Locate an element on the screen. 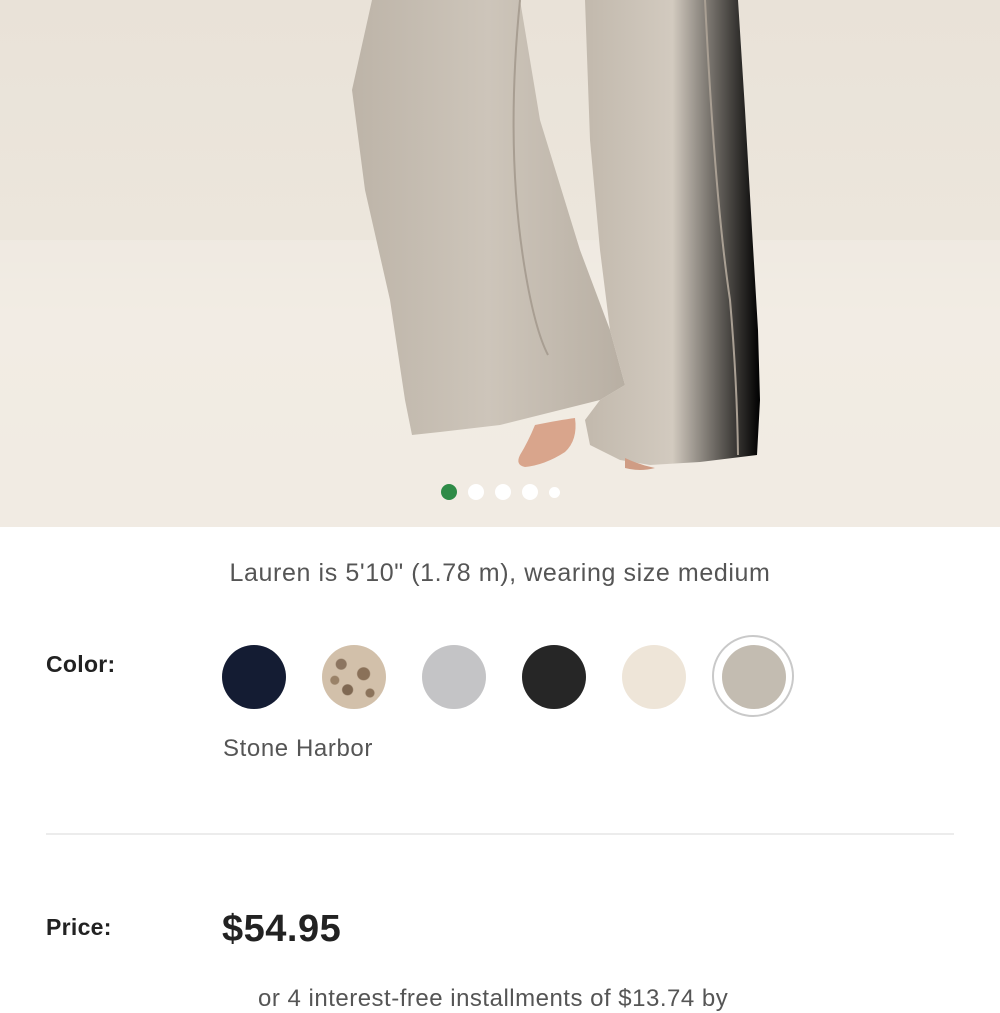  swatch-stone-harbor is located at coordinates (754, 677).